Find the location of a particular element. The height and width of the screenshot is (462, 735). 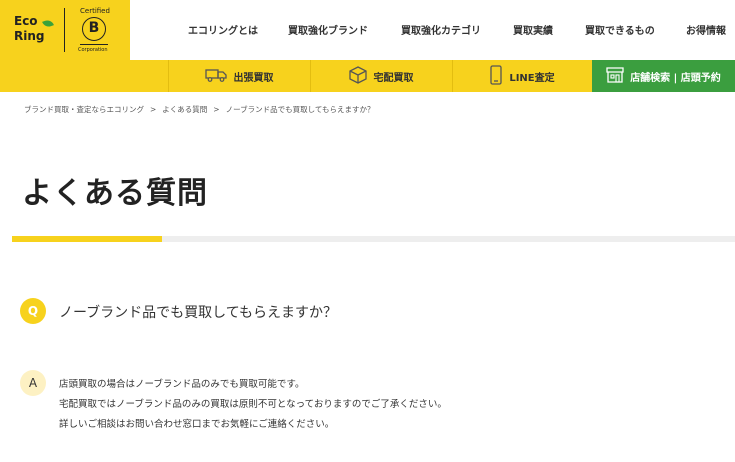

nav-results: 買取実績 is located at coordinates (533, 29).